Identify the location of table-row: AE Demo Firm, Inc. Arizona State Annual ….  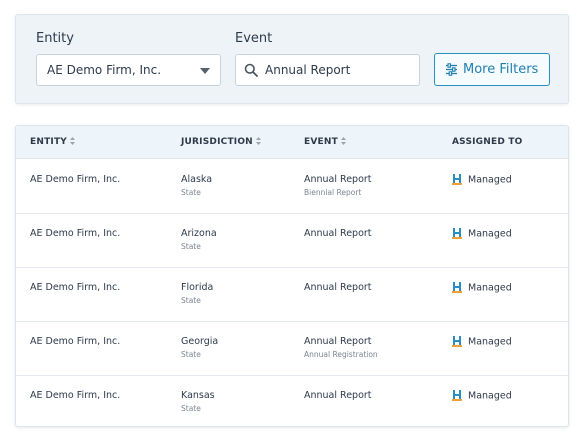
(292, 241).